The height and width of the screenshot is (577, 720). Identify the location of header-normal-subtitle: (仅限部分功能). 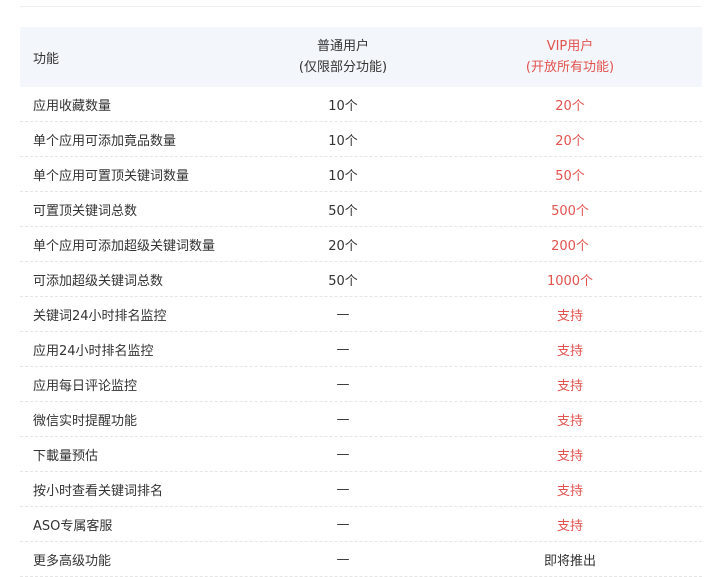
(343, 67).